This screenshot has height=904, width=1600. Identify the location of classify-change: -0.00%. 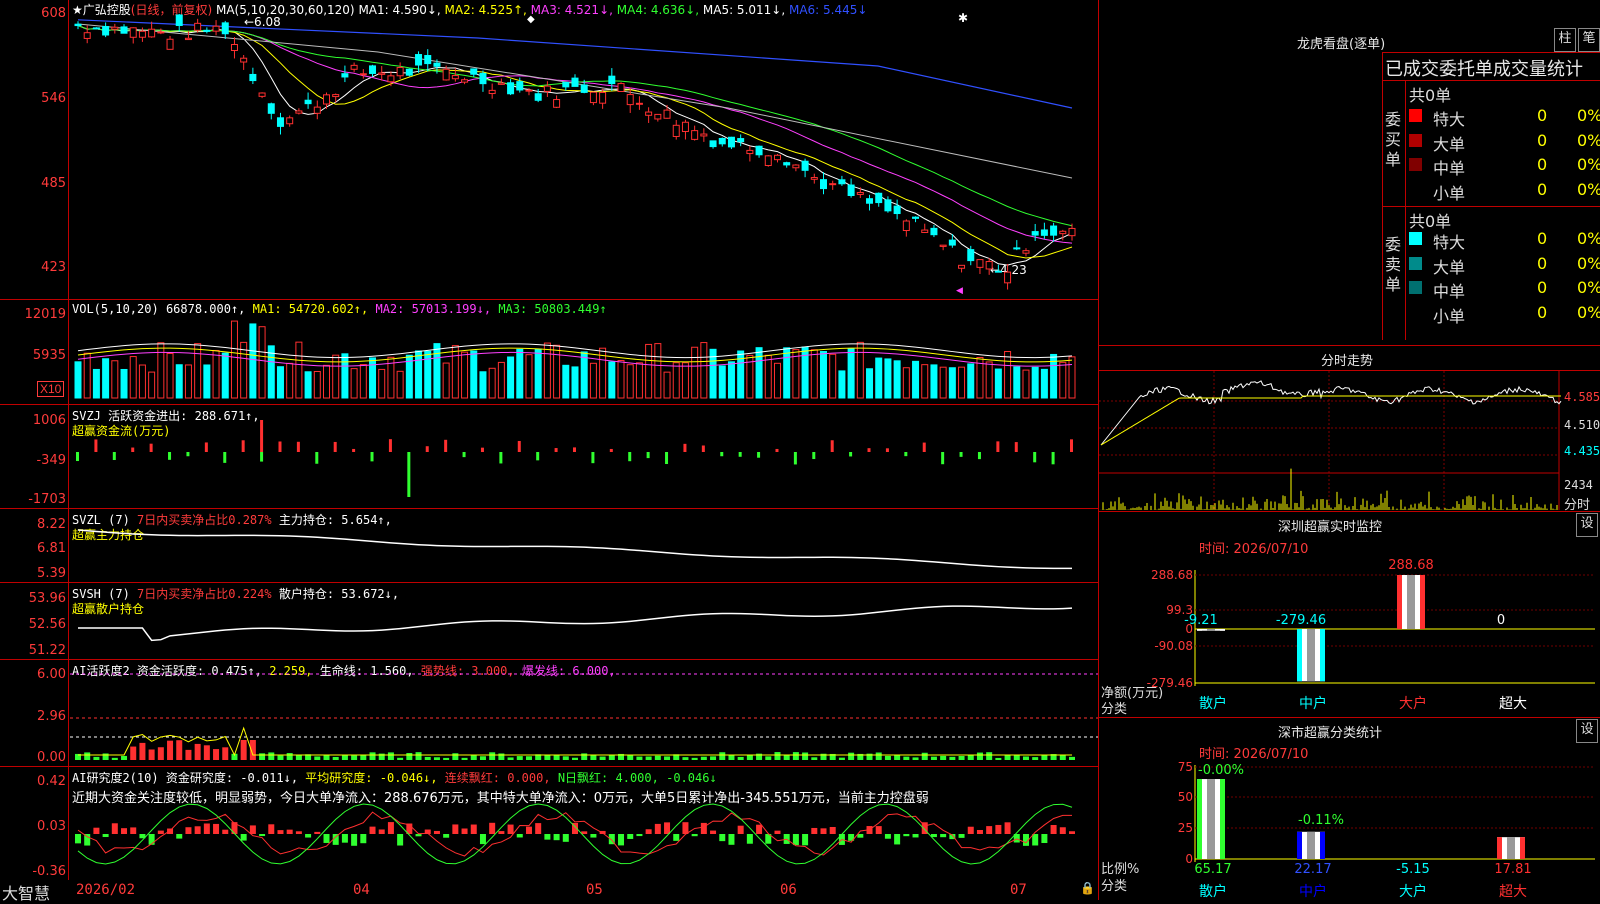
(1221, 770).